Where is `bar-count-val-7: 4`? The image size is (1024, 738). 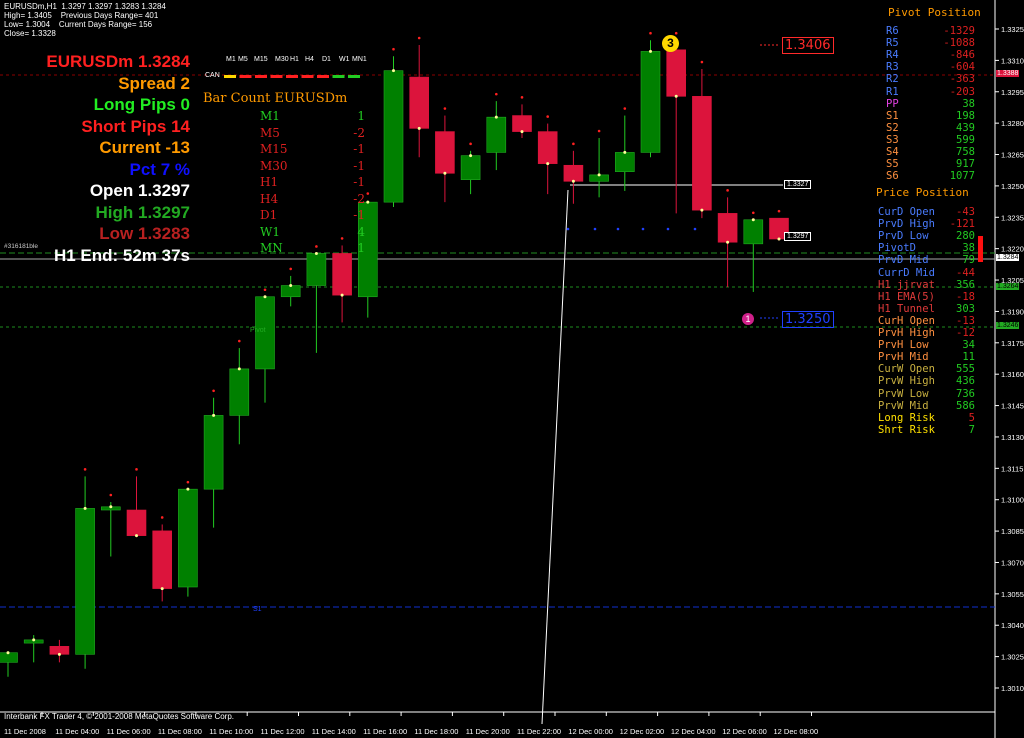
bar-count-val-7: 4 is located at coordinates (361, 231).